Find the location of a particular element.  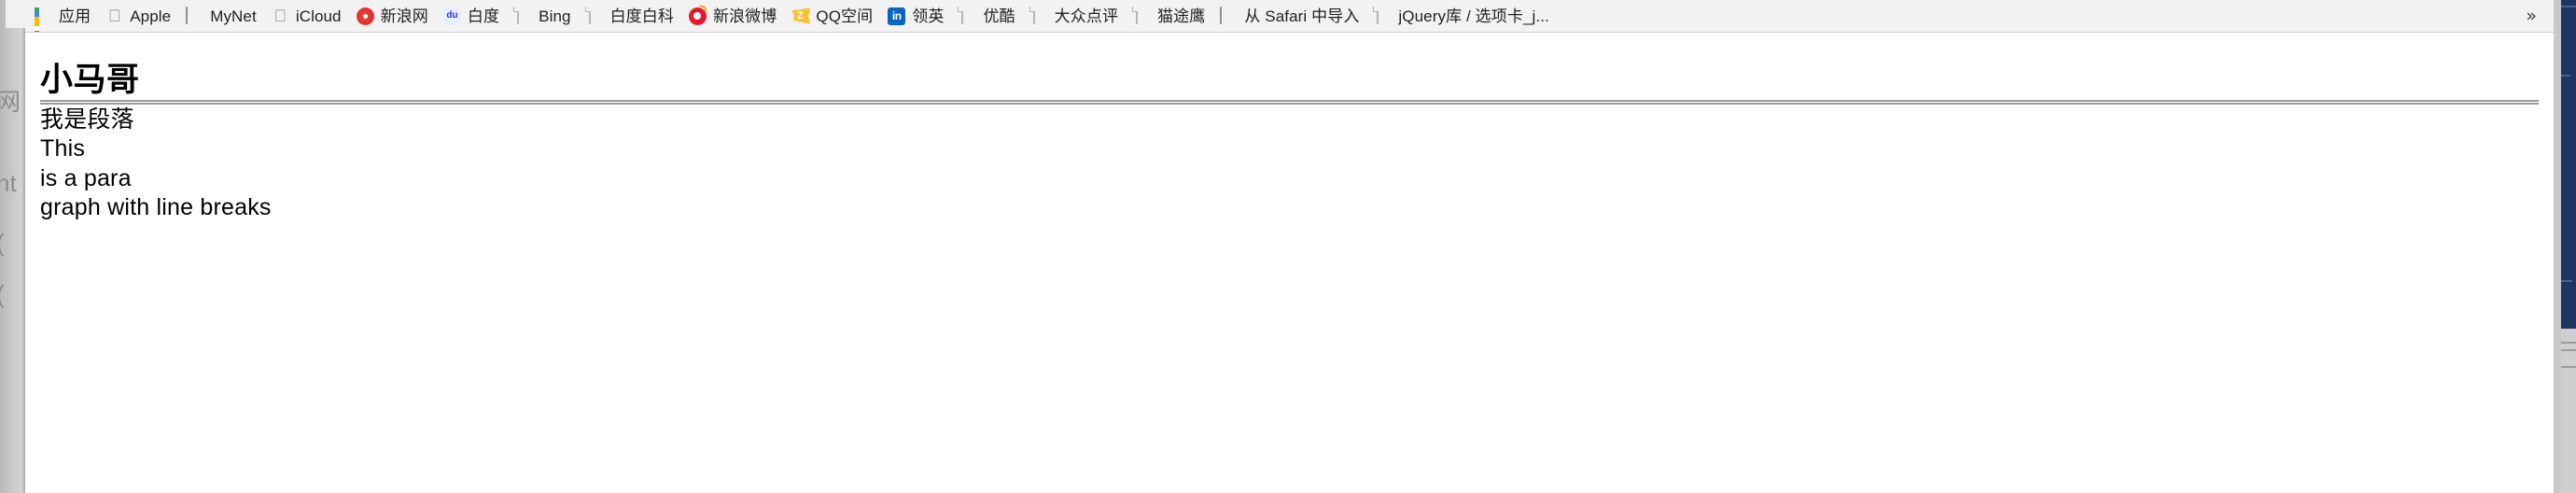

bookmarks-overflow-button: » is located at coordinates (2531, 16).